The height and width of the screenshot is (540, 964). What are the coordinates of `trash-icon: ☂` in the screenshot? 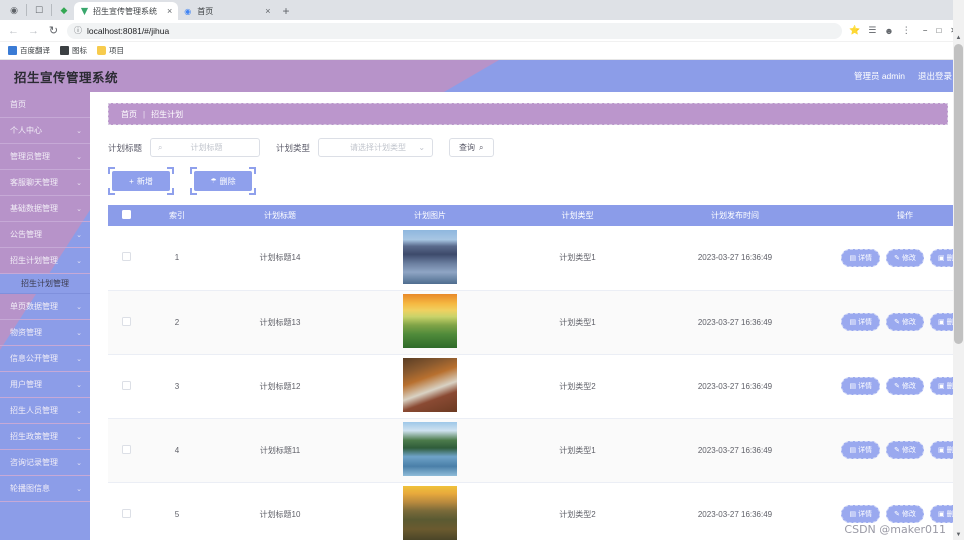 It's located at (213, 181).